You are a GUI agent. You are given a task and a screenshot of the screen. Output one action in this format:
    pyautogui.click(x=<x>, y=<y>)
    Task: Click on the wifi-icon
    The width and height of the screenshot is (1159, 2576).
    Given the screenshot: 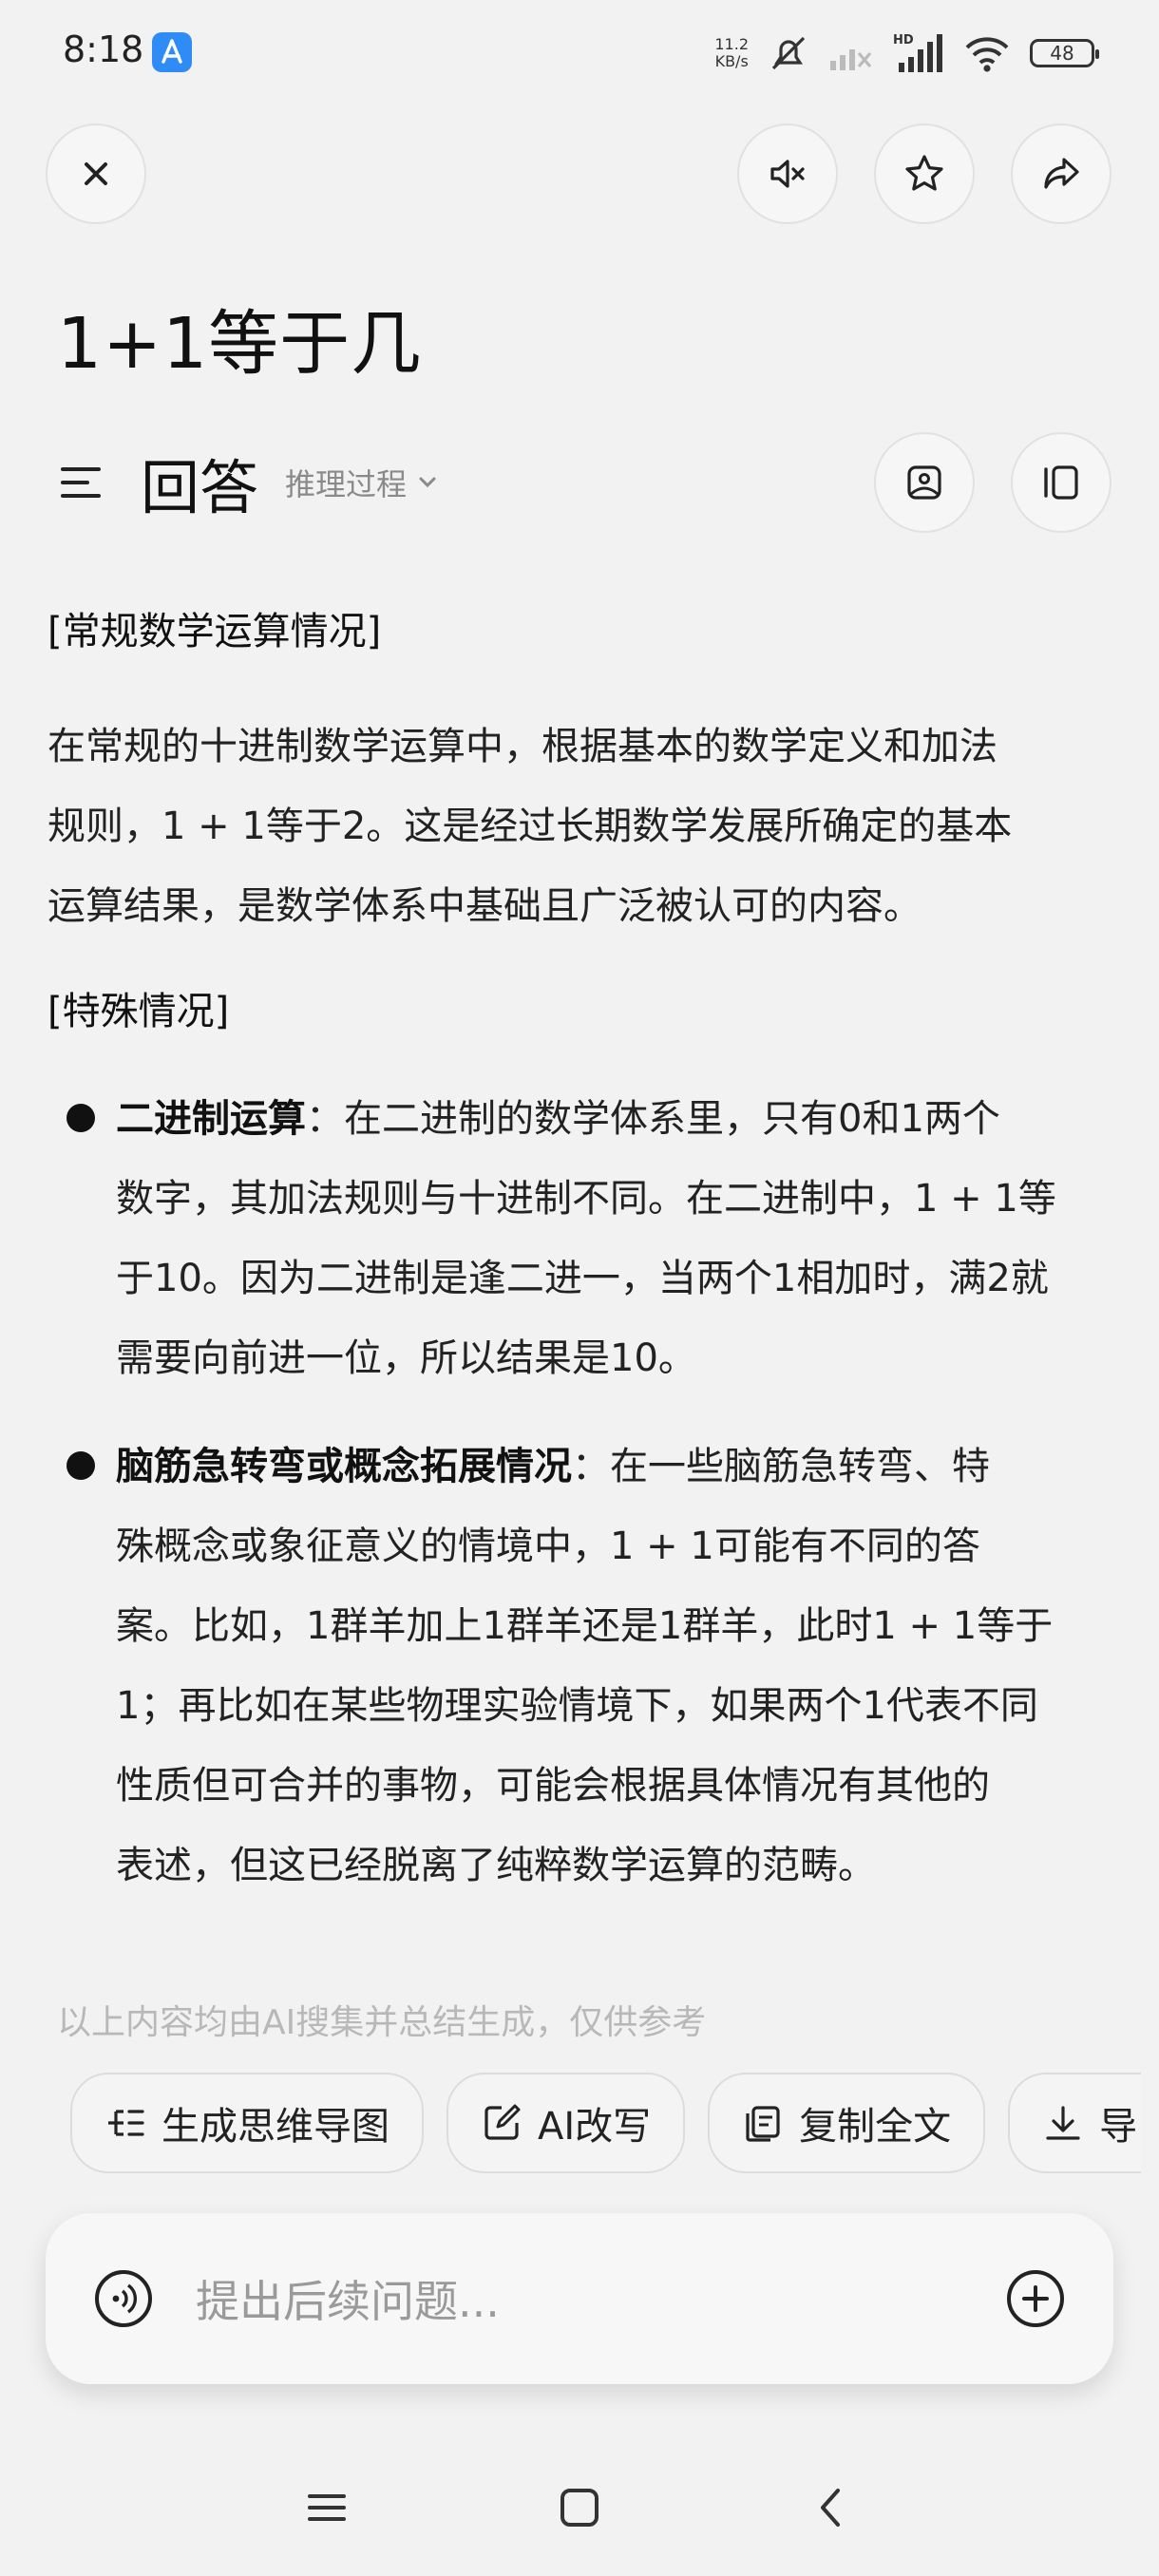 What is the action you would take?
    pyautogui.click(x=987, y=54)
    